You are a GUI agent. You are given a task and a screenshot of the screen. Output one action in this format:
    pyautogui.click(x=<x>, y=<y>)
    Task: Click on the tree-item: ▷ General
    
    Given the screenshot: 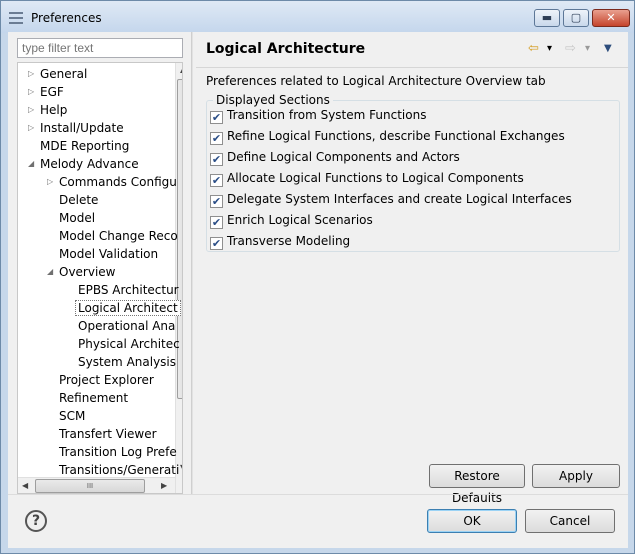 What is the action you would take?
    pyautogui.click(x=58, y=74)
    